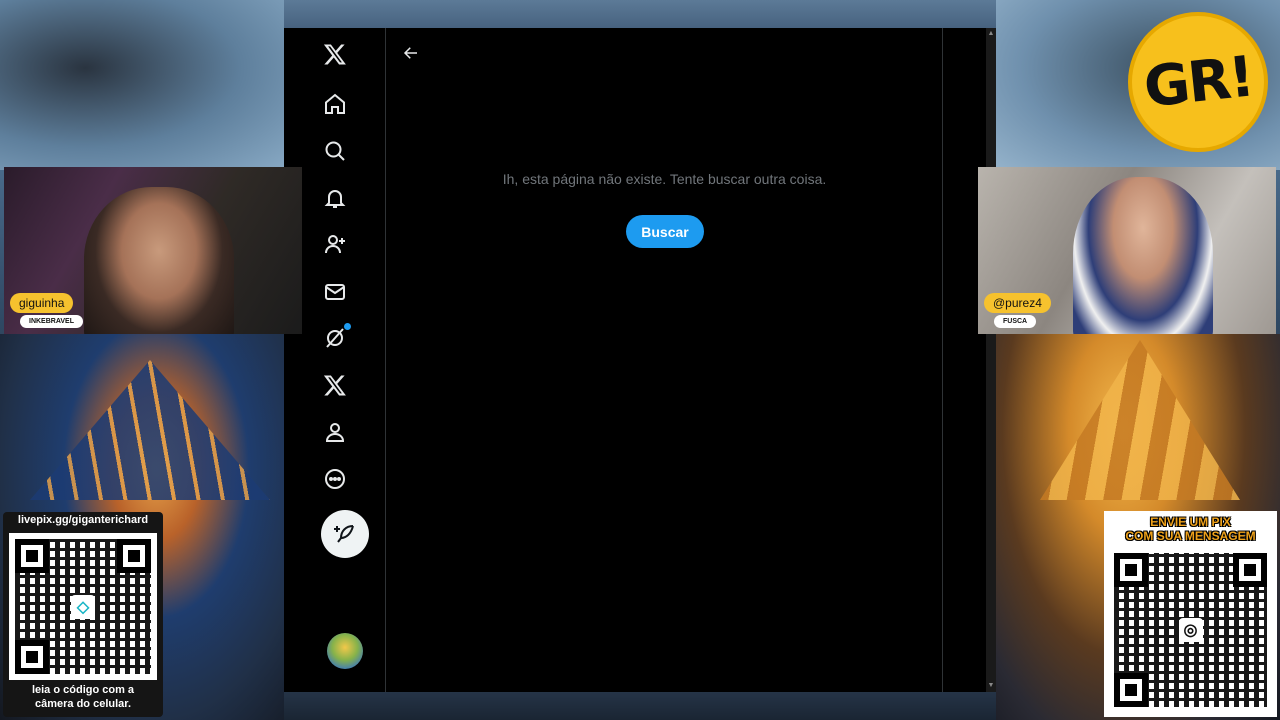 This screenshot has height=720, width=1280. I want to click on streamer-right, so click(1143, 255).